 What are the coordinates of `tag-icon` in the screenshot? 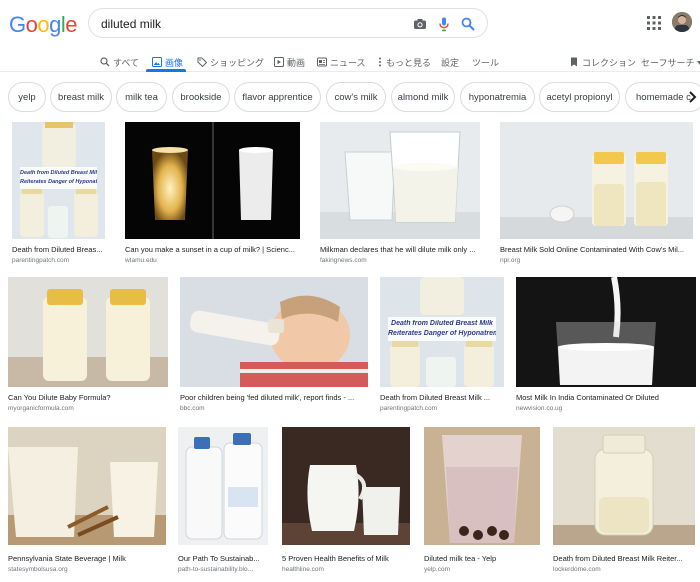 It's located at (202, 62).